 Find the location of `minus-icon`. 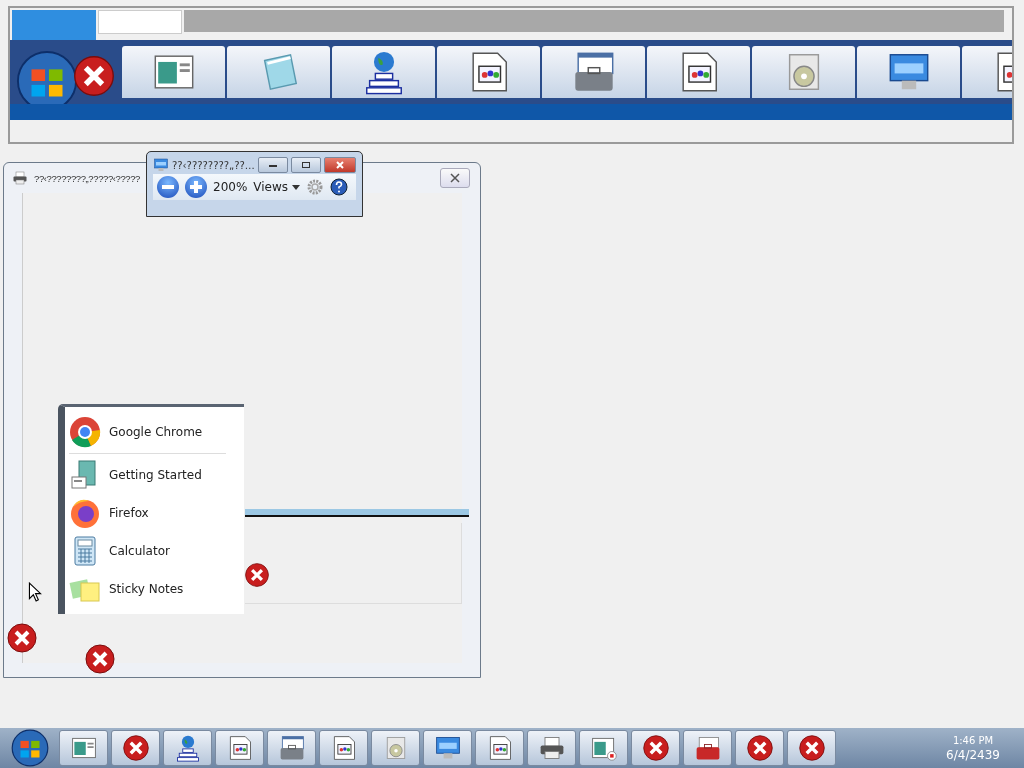

minus-icon is located at coordinates (168, 187).